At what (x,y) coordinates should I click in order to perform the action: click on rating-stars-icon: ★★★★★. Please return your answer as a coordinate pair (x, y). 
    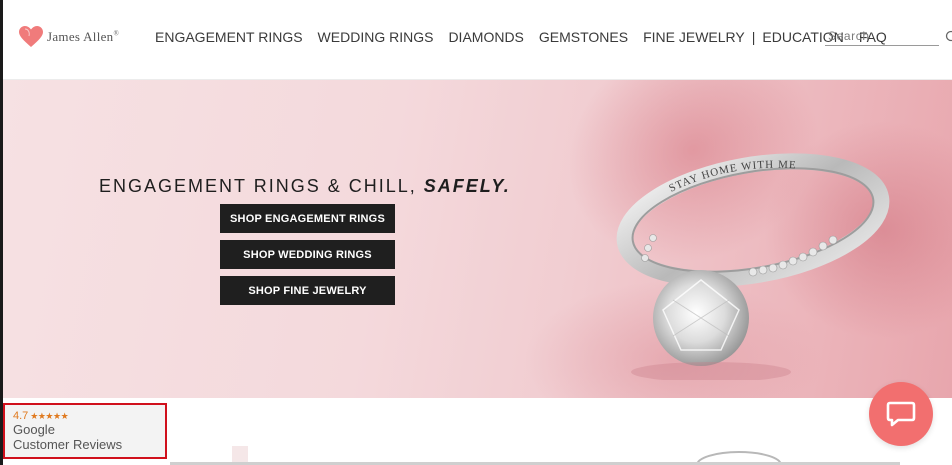
    Looking at the image, I should click on (49, 415).